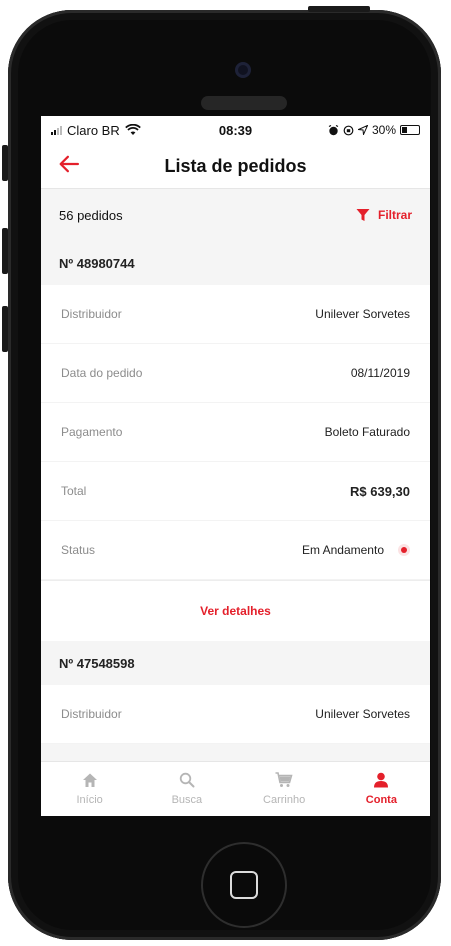  What do you see at coordinates (102, 373) in the screenshot?
I see `order-date-label: Data do pedido` at bounding box center [102, 373].